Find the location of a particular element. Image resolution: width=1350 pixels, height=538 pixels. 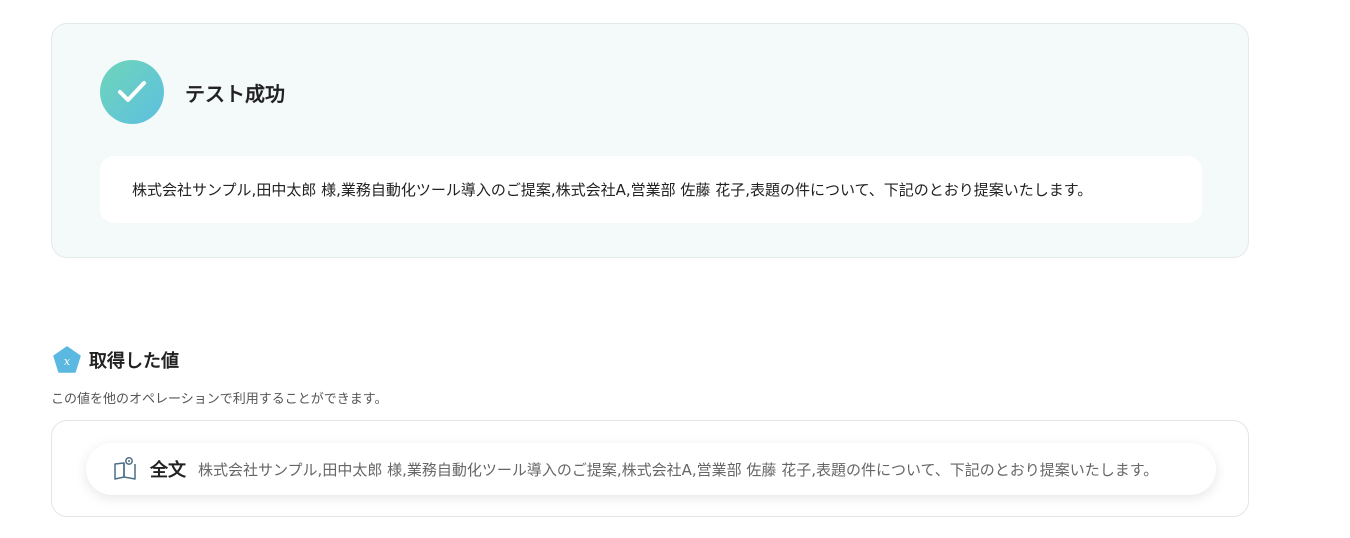

variable-pentagon-icon: x is located at coordinates (67, 359).